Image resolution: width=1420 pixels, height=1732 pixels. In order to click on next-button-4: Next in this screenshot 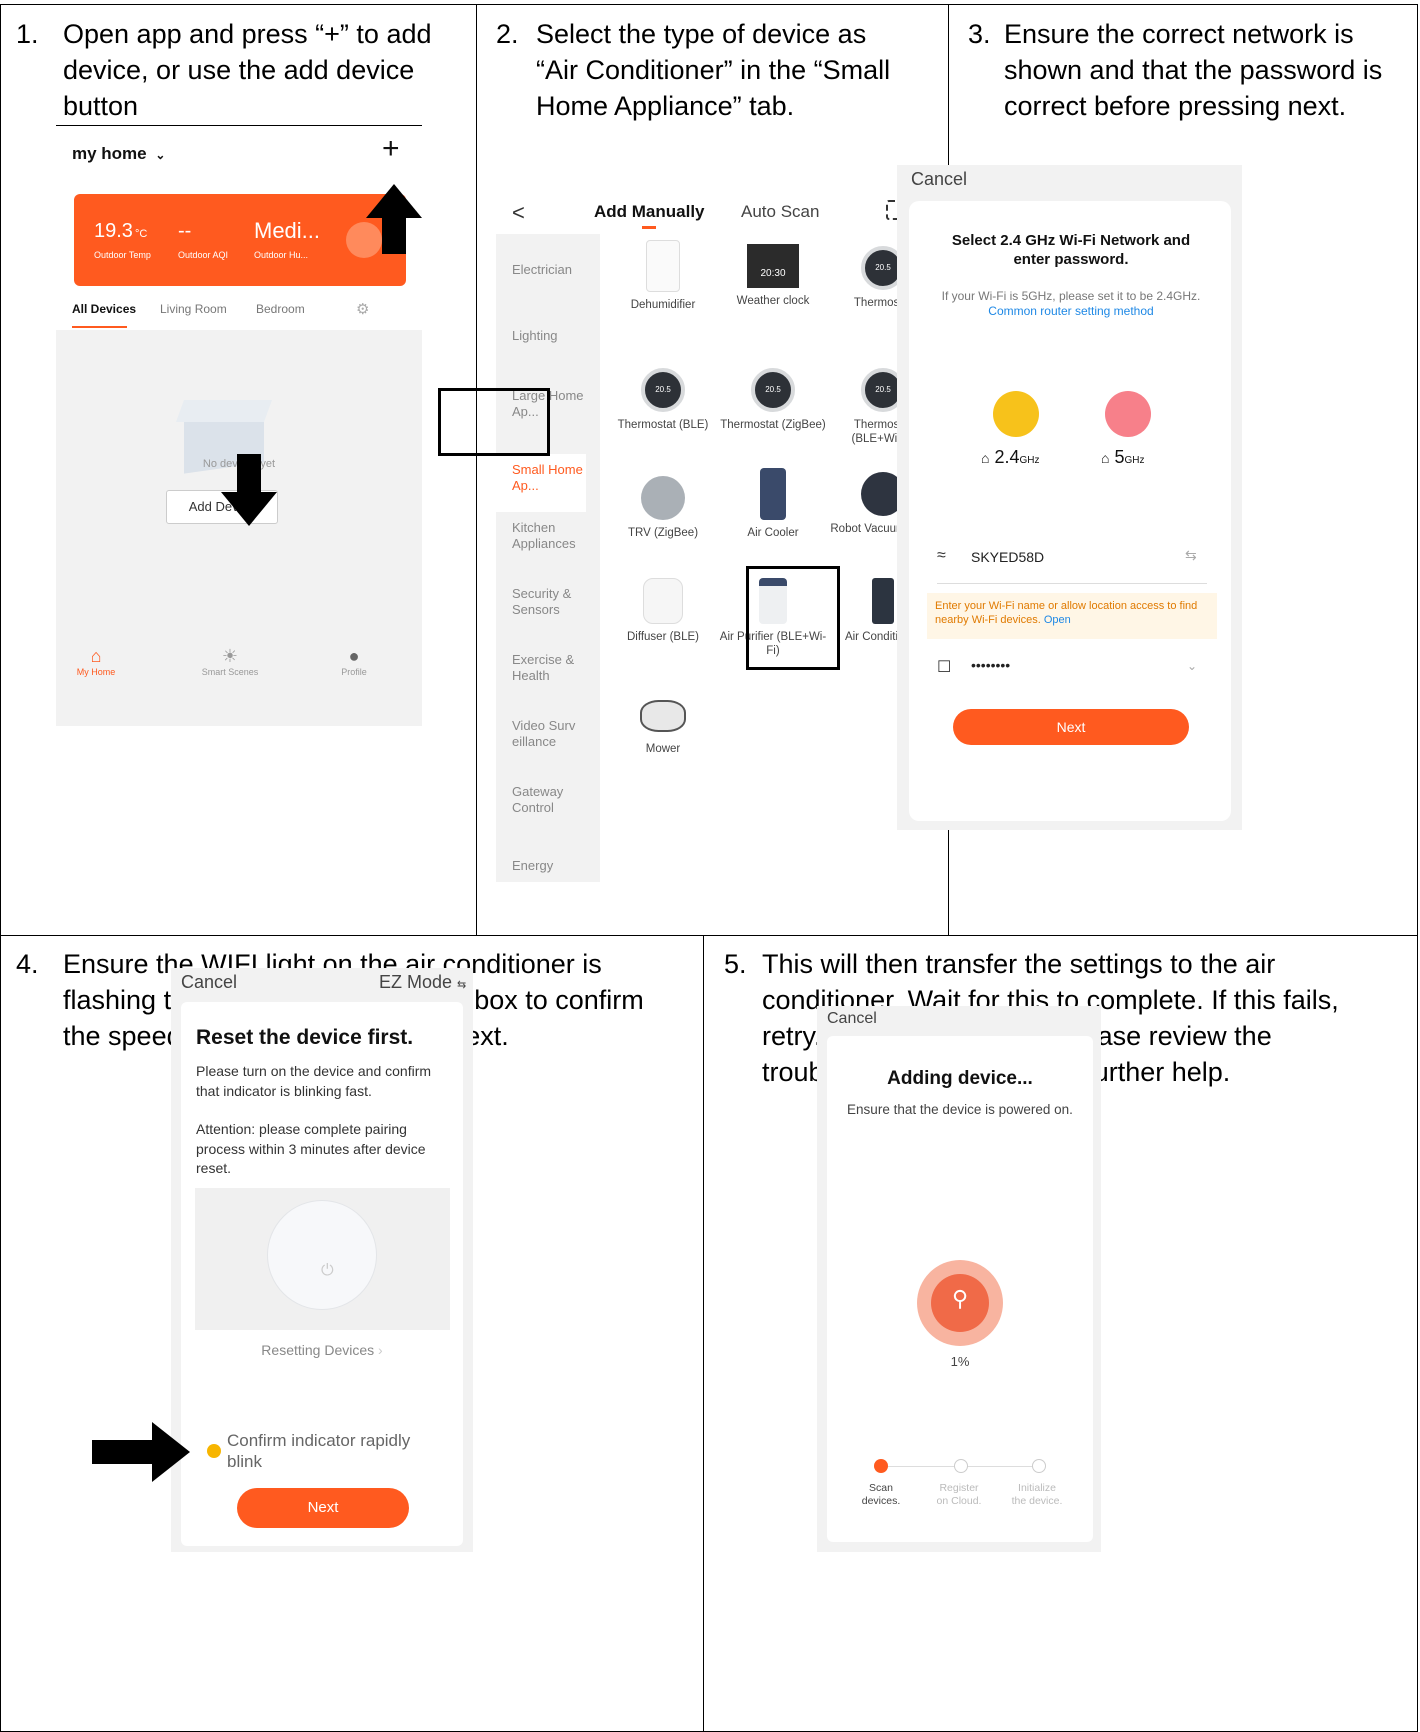, I will do `click(323, 1508)`.